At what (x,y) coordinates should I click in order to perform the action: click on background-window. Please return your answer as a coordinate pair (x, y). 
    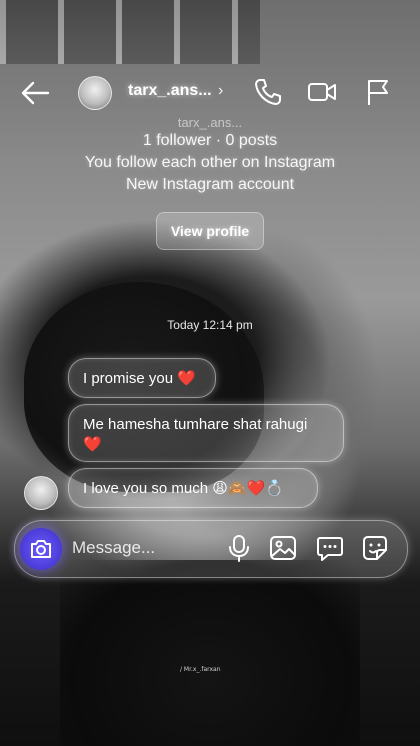
    Looking at the image, I should click on (130, 32).